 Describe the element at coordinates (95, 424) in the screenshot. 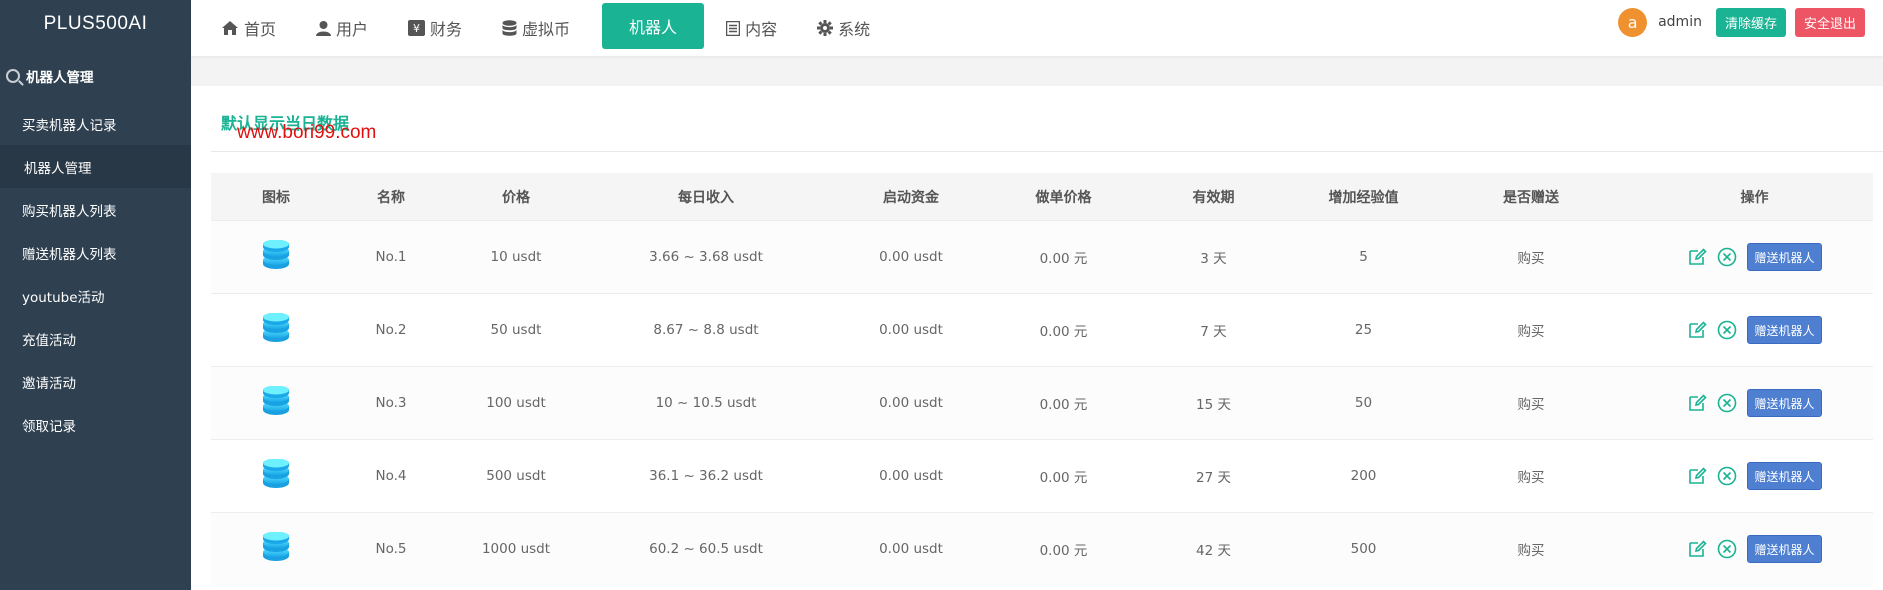

I see `sidebar-item-claim-records: 领取记录` at that location.